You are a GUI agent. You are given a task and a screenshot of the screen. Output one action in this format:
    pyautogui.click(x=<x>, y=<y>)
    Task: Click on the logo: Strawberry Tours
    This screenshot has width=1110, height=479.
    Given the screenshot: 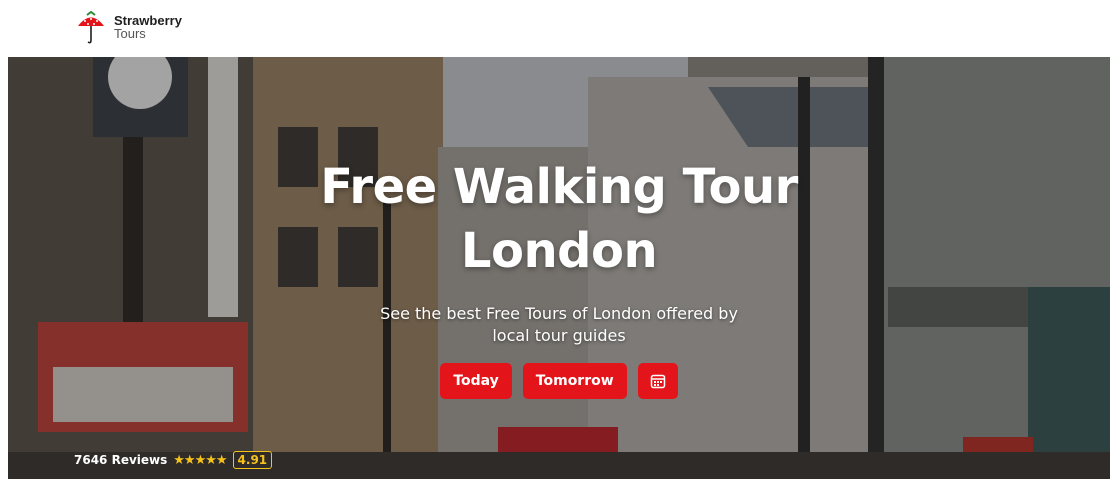 What is the action you would take?
    pyautogui.click(x=129, y=28)
    